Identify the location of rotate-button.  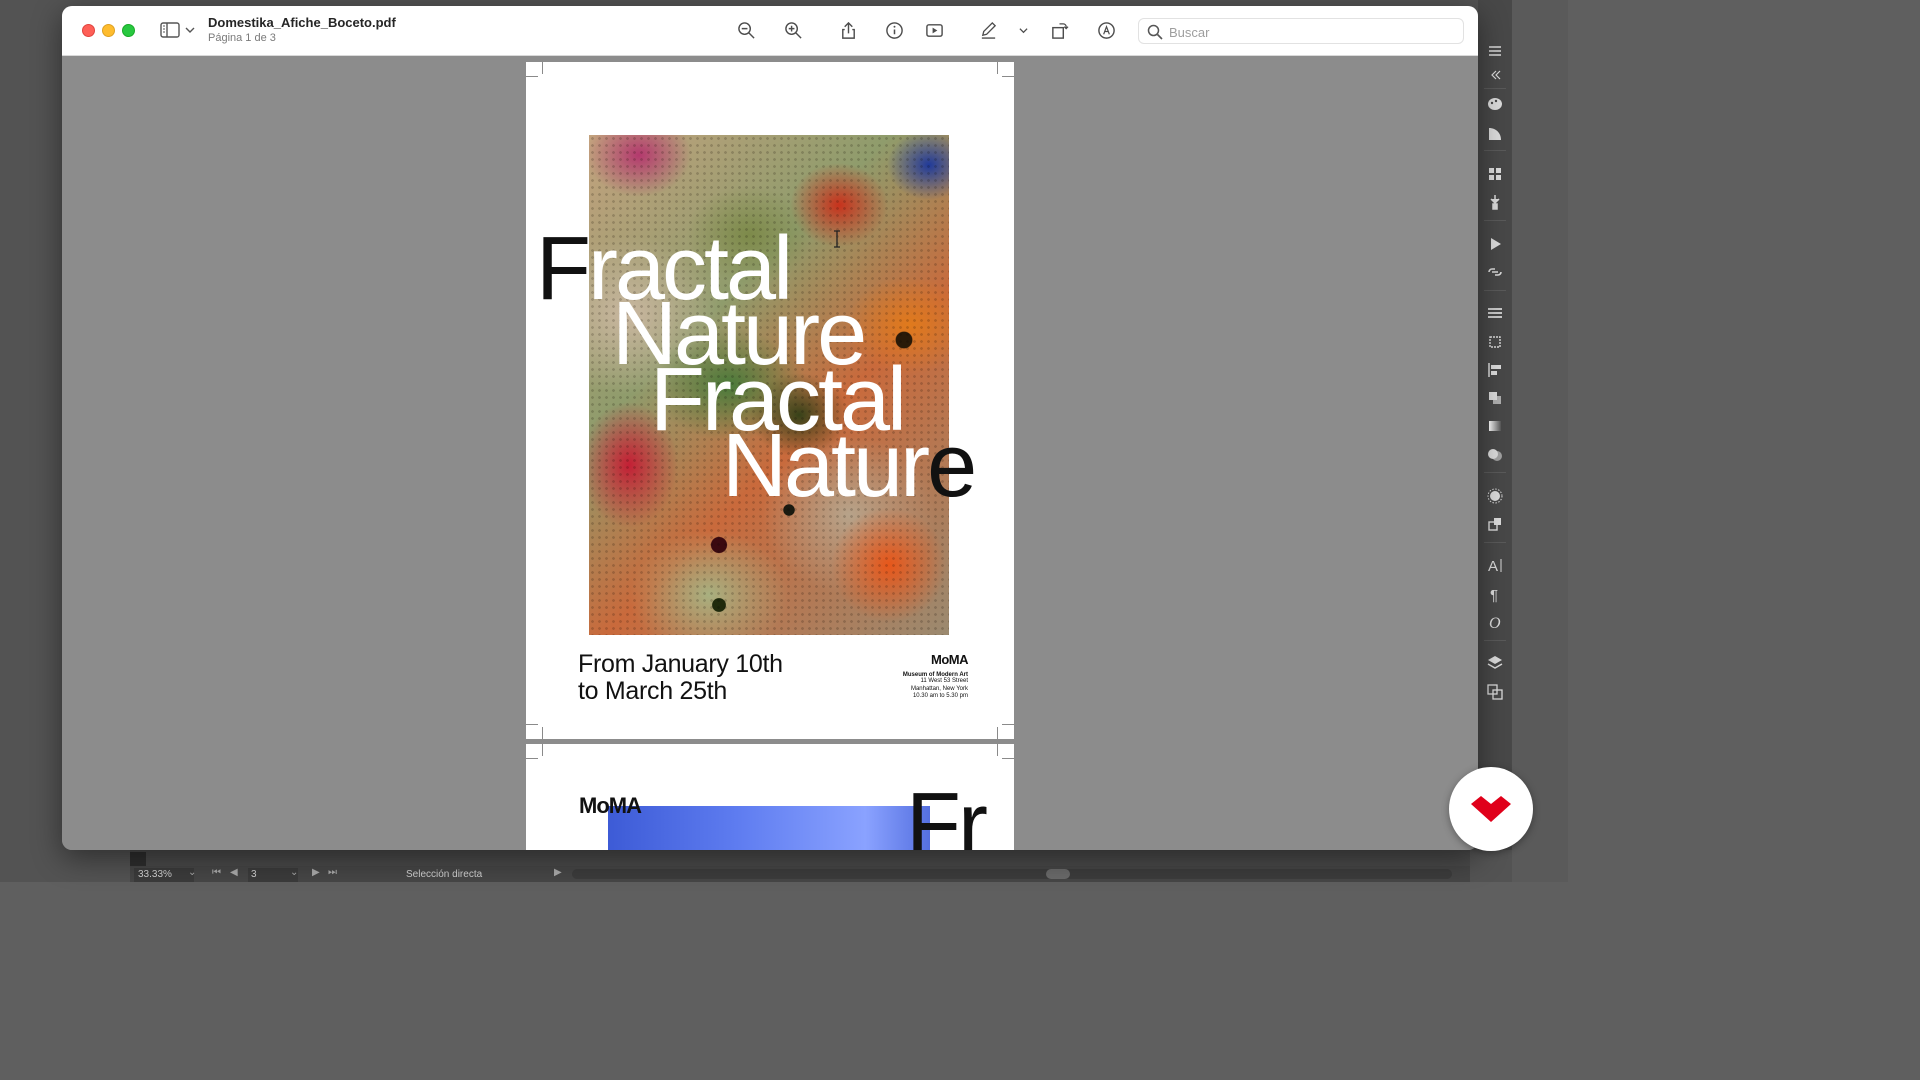
(1059, 30).